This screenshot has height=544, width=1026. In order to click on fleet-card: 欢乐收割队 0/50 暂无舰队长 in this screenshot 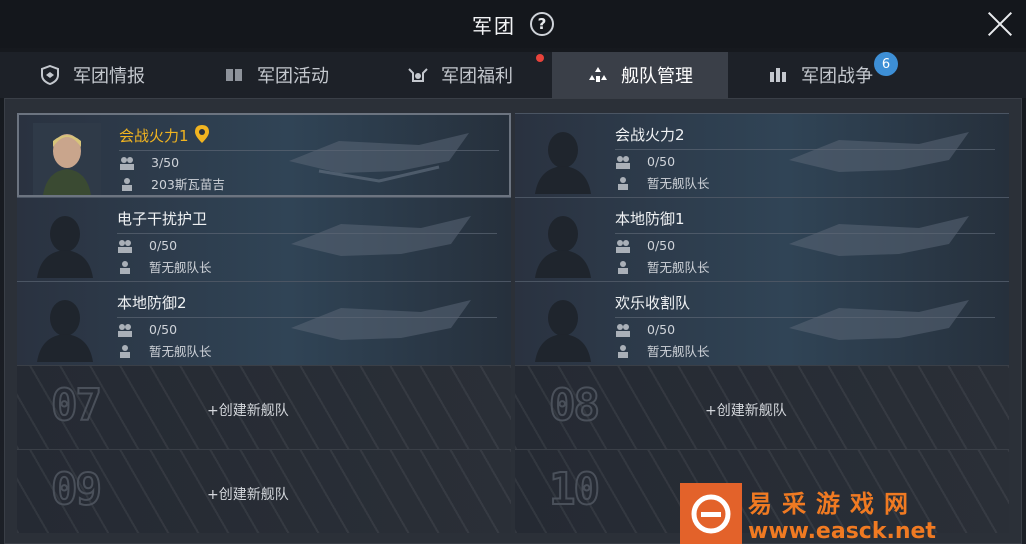, I will do `click(762, 323)`.